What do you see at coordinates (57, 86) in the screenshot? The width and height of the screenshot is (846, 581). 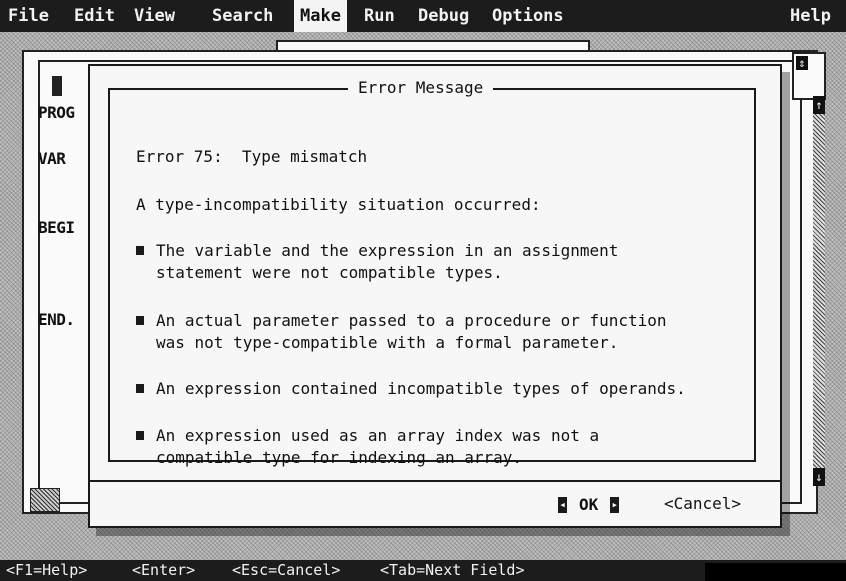 I see `close-icon` at bounding box center [57, 86].